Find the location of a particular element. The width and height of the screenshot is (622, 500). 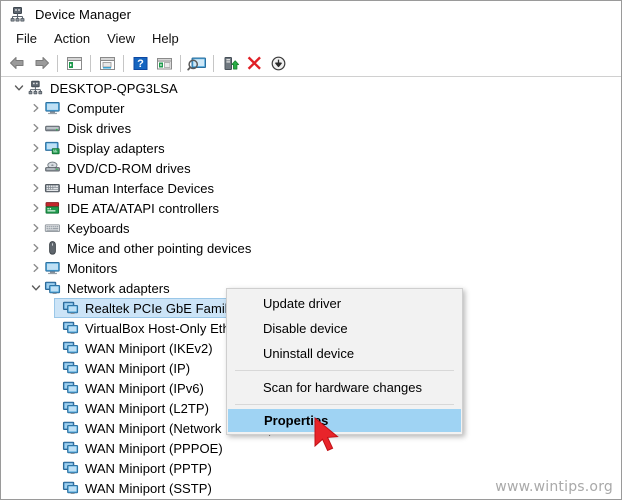

tree-item-label: WAN Miniport (IPv6) is located at coordinates (144, 388).